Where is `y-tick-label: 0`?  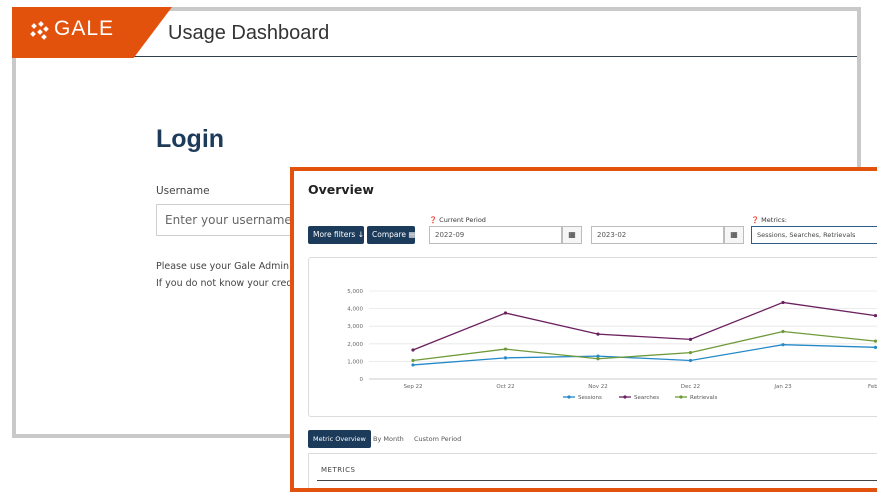
y-tick-label: 0 is located at coordinates (362, 380).